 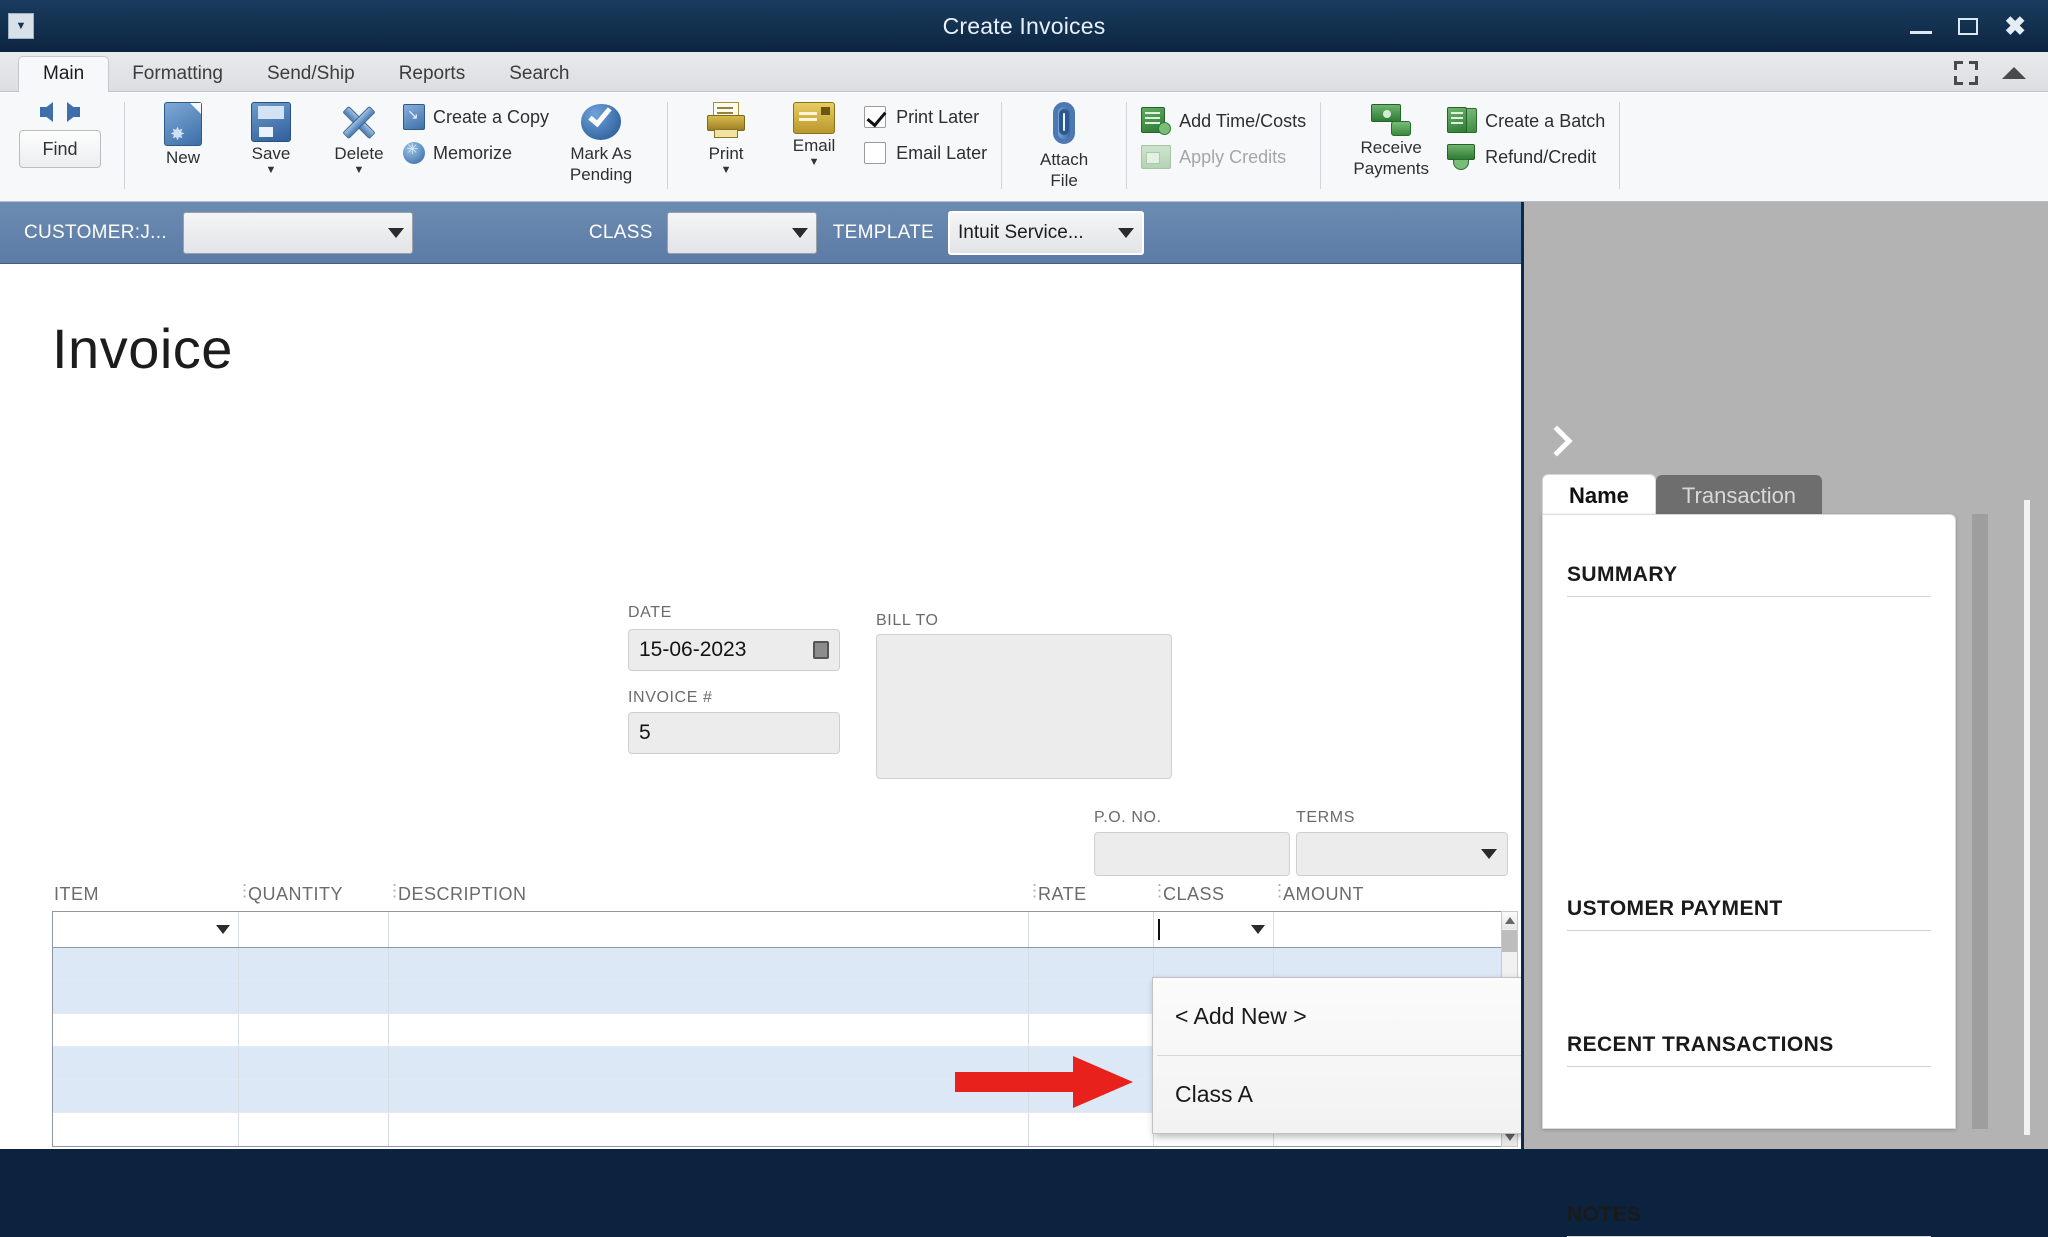 What do you see at coordinates (1192, 854) in the screenshot?
I see `po-number-field` at bounding box center [1192, 854].